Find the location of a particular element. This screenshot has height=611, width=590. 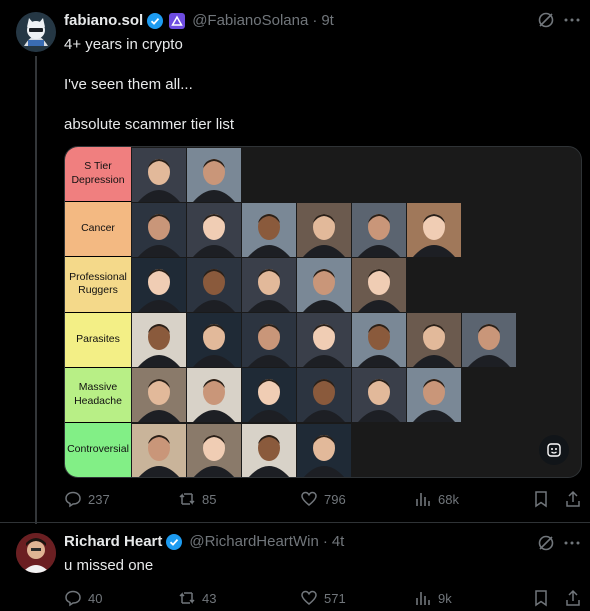

views-count: 68k is located at coordinates (448, 499).